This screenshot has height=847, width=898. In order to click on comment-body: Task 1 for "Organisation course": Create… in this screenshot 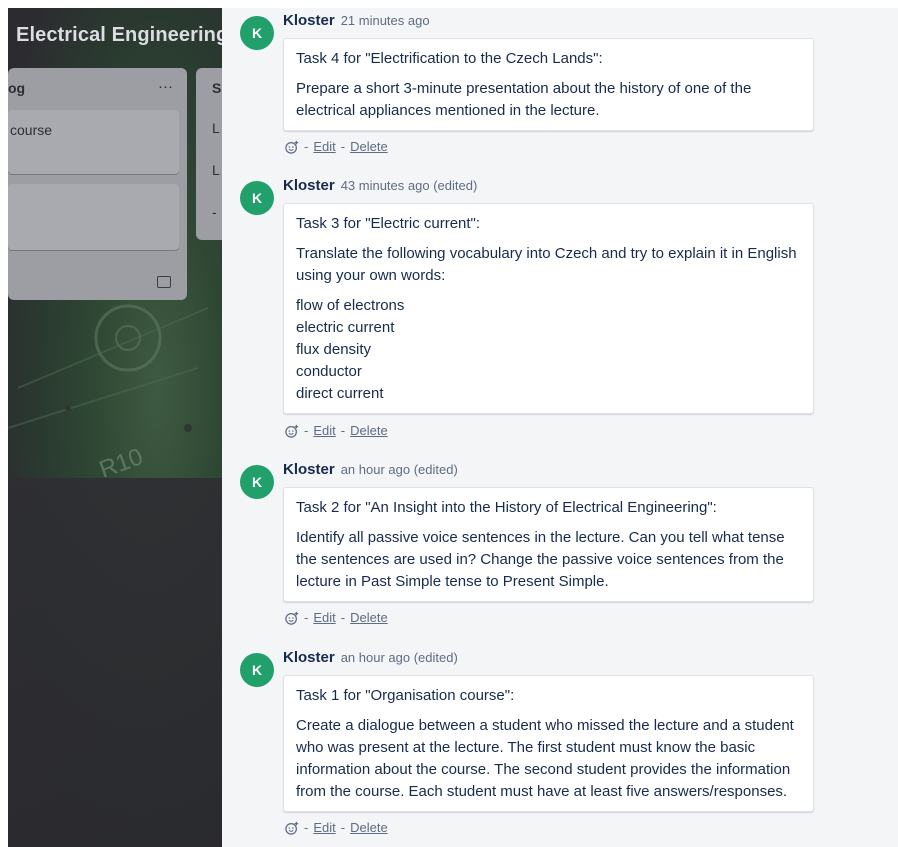, I will do `click(548, 743)`.